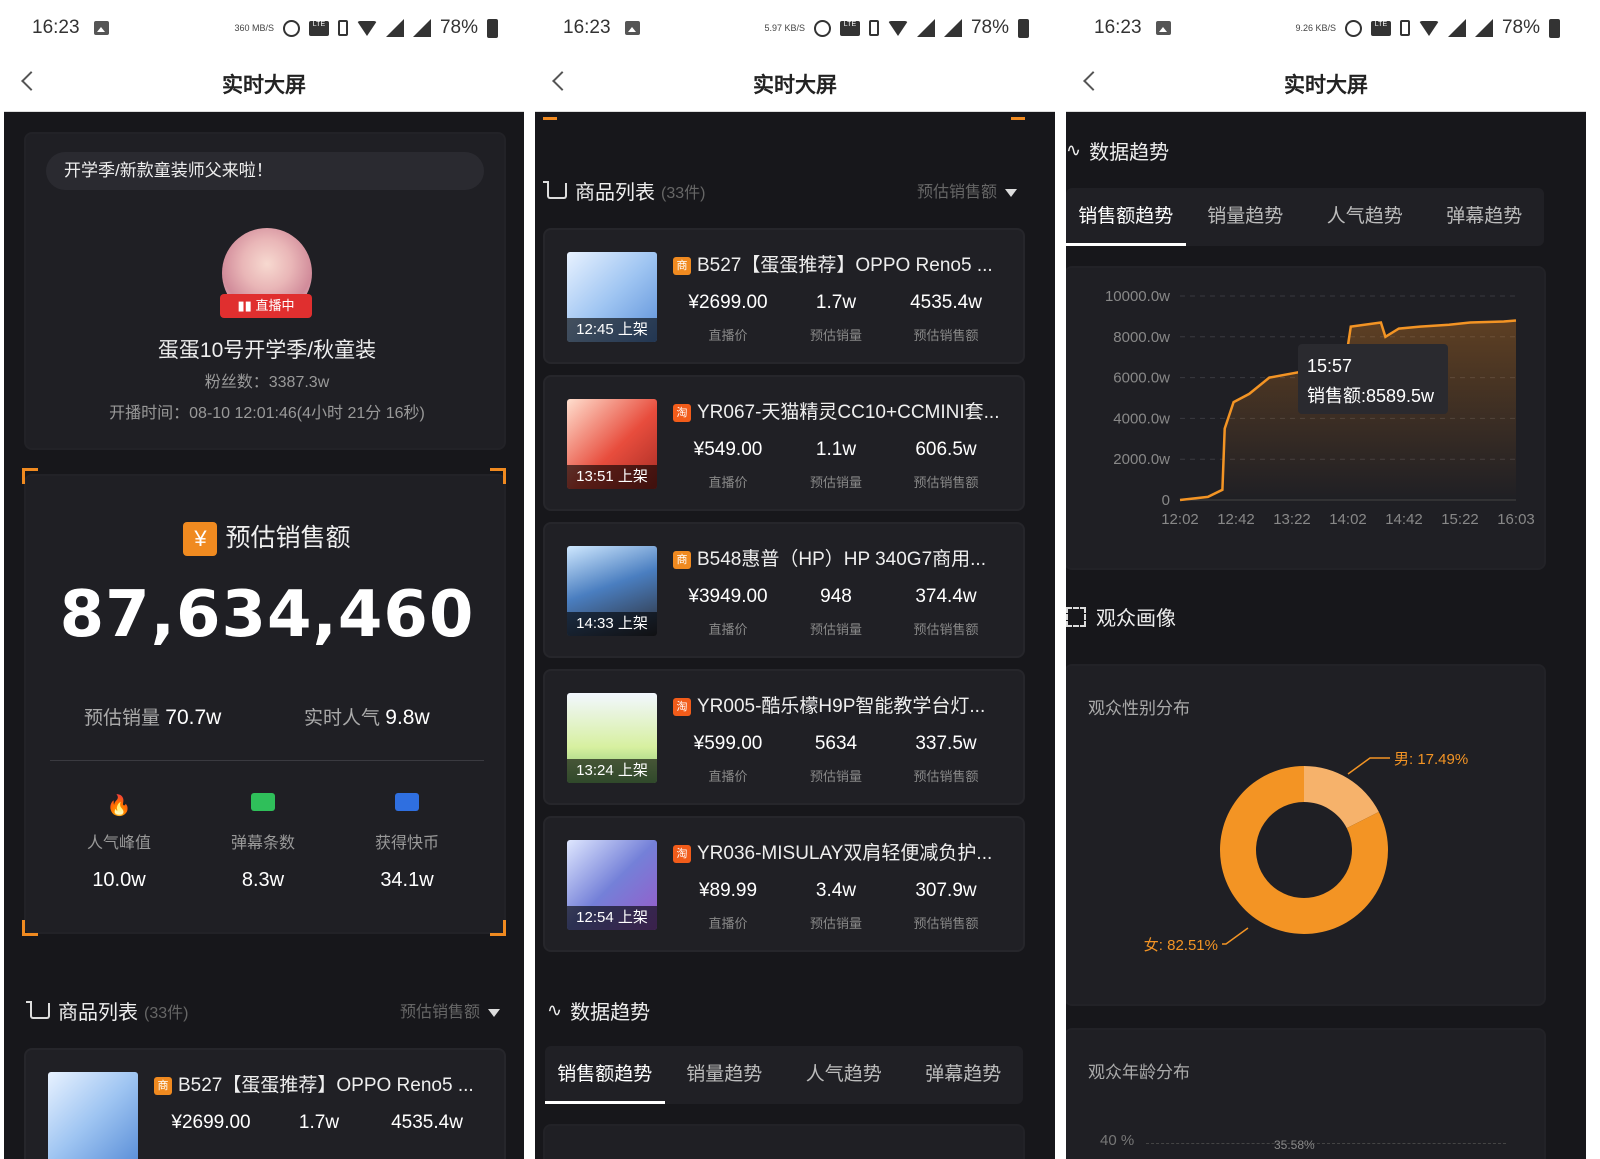  What do you see at coordinates (1163, 28) in the screenshot?
I see `gallery-icon` at bounding box center [1163, 28].